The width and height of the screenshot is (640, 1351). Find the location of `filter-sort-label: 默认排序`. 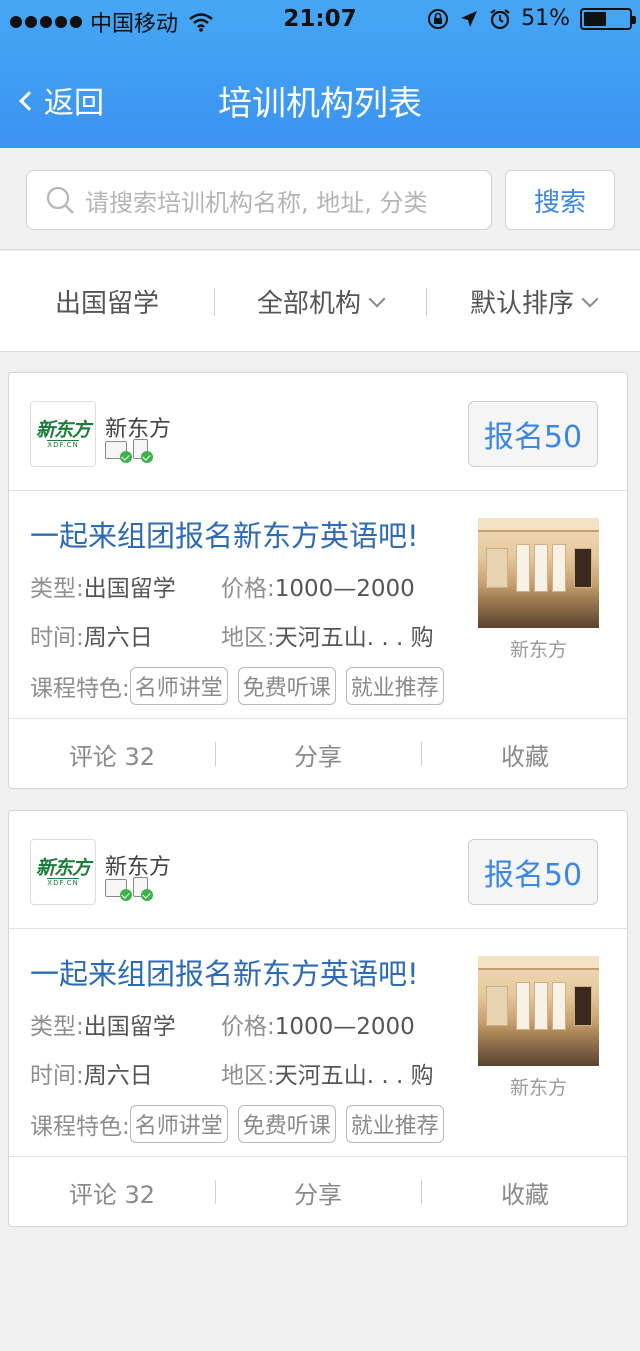

filter-sort-label: 默认排序 is located at coordinates (521, 304).